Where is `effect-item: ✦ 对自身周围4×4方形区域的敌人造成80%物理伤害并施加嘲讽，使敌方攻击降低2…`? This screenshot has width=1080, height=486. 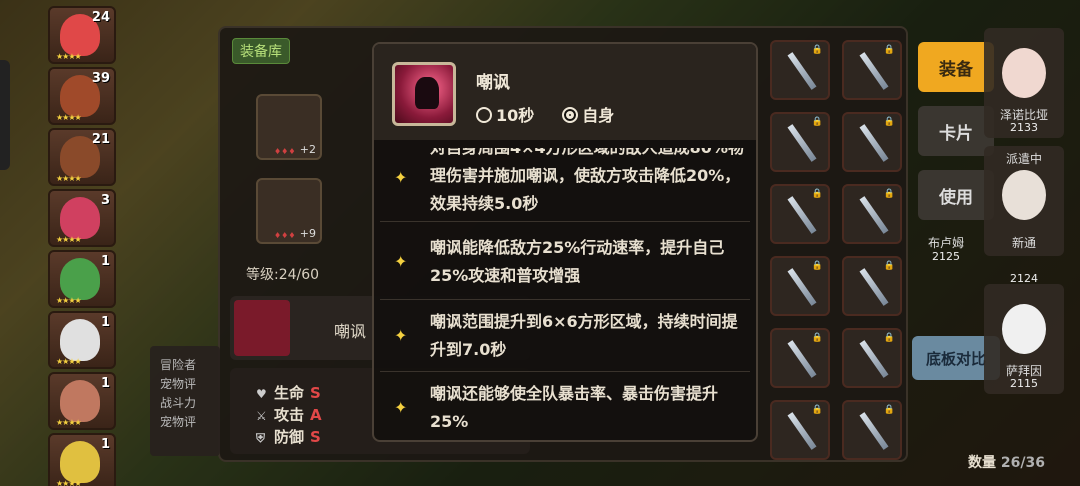
effect-item: ✦ 对自身周围4×4方形区域的敌人造成80%物理伤害并施加嘲讽，使敌方攻击降低2… is located at coordinates (565, 185).